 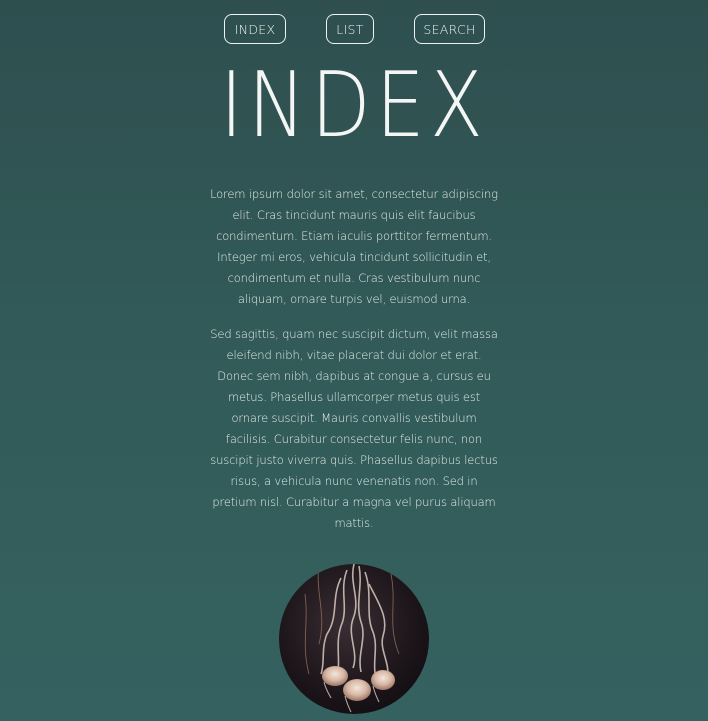 What do you see at coordinates (255, 29) in the screenshot?
I see `nav-index-button: INDEX` at bounding box center [255, 29].